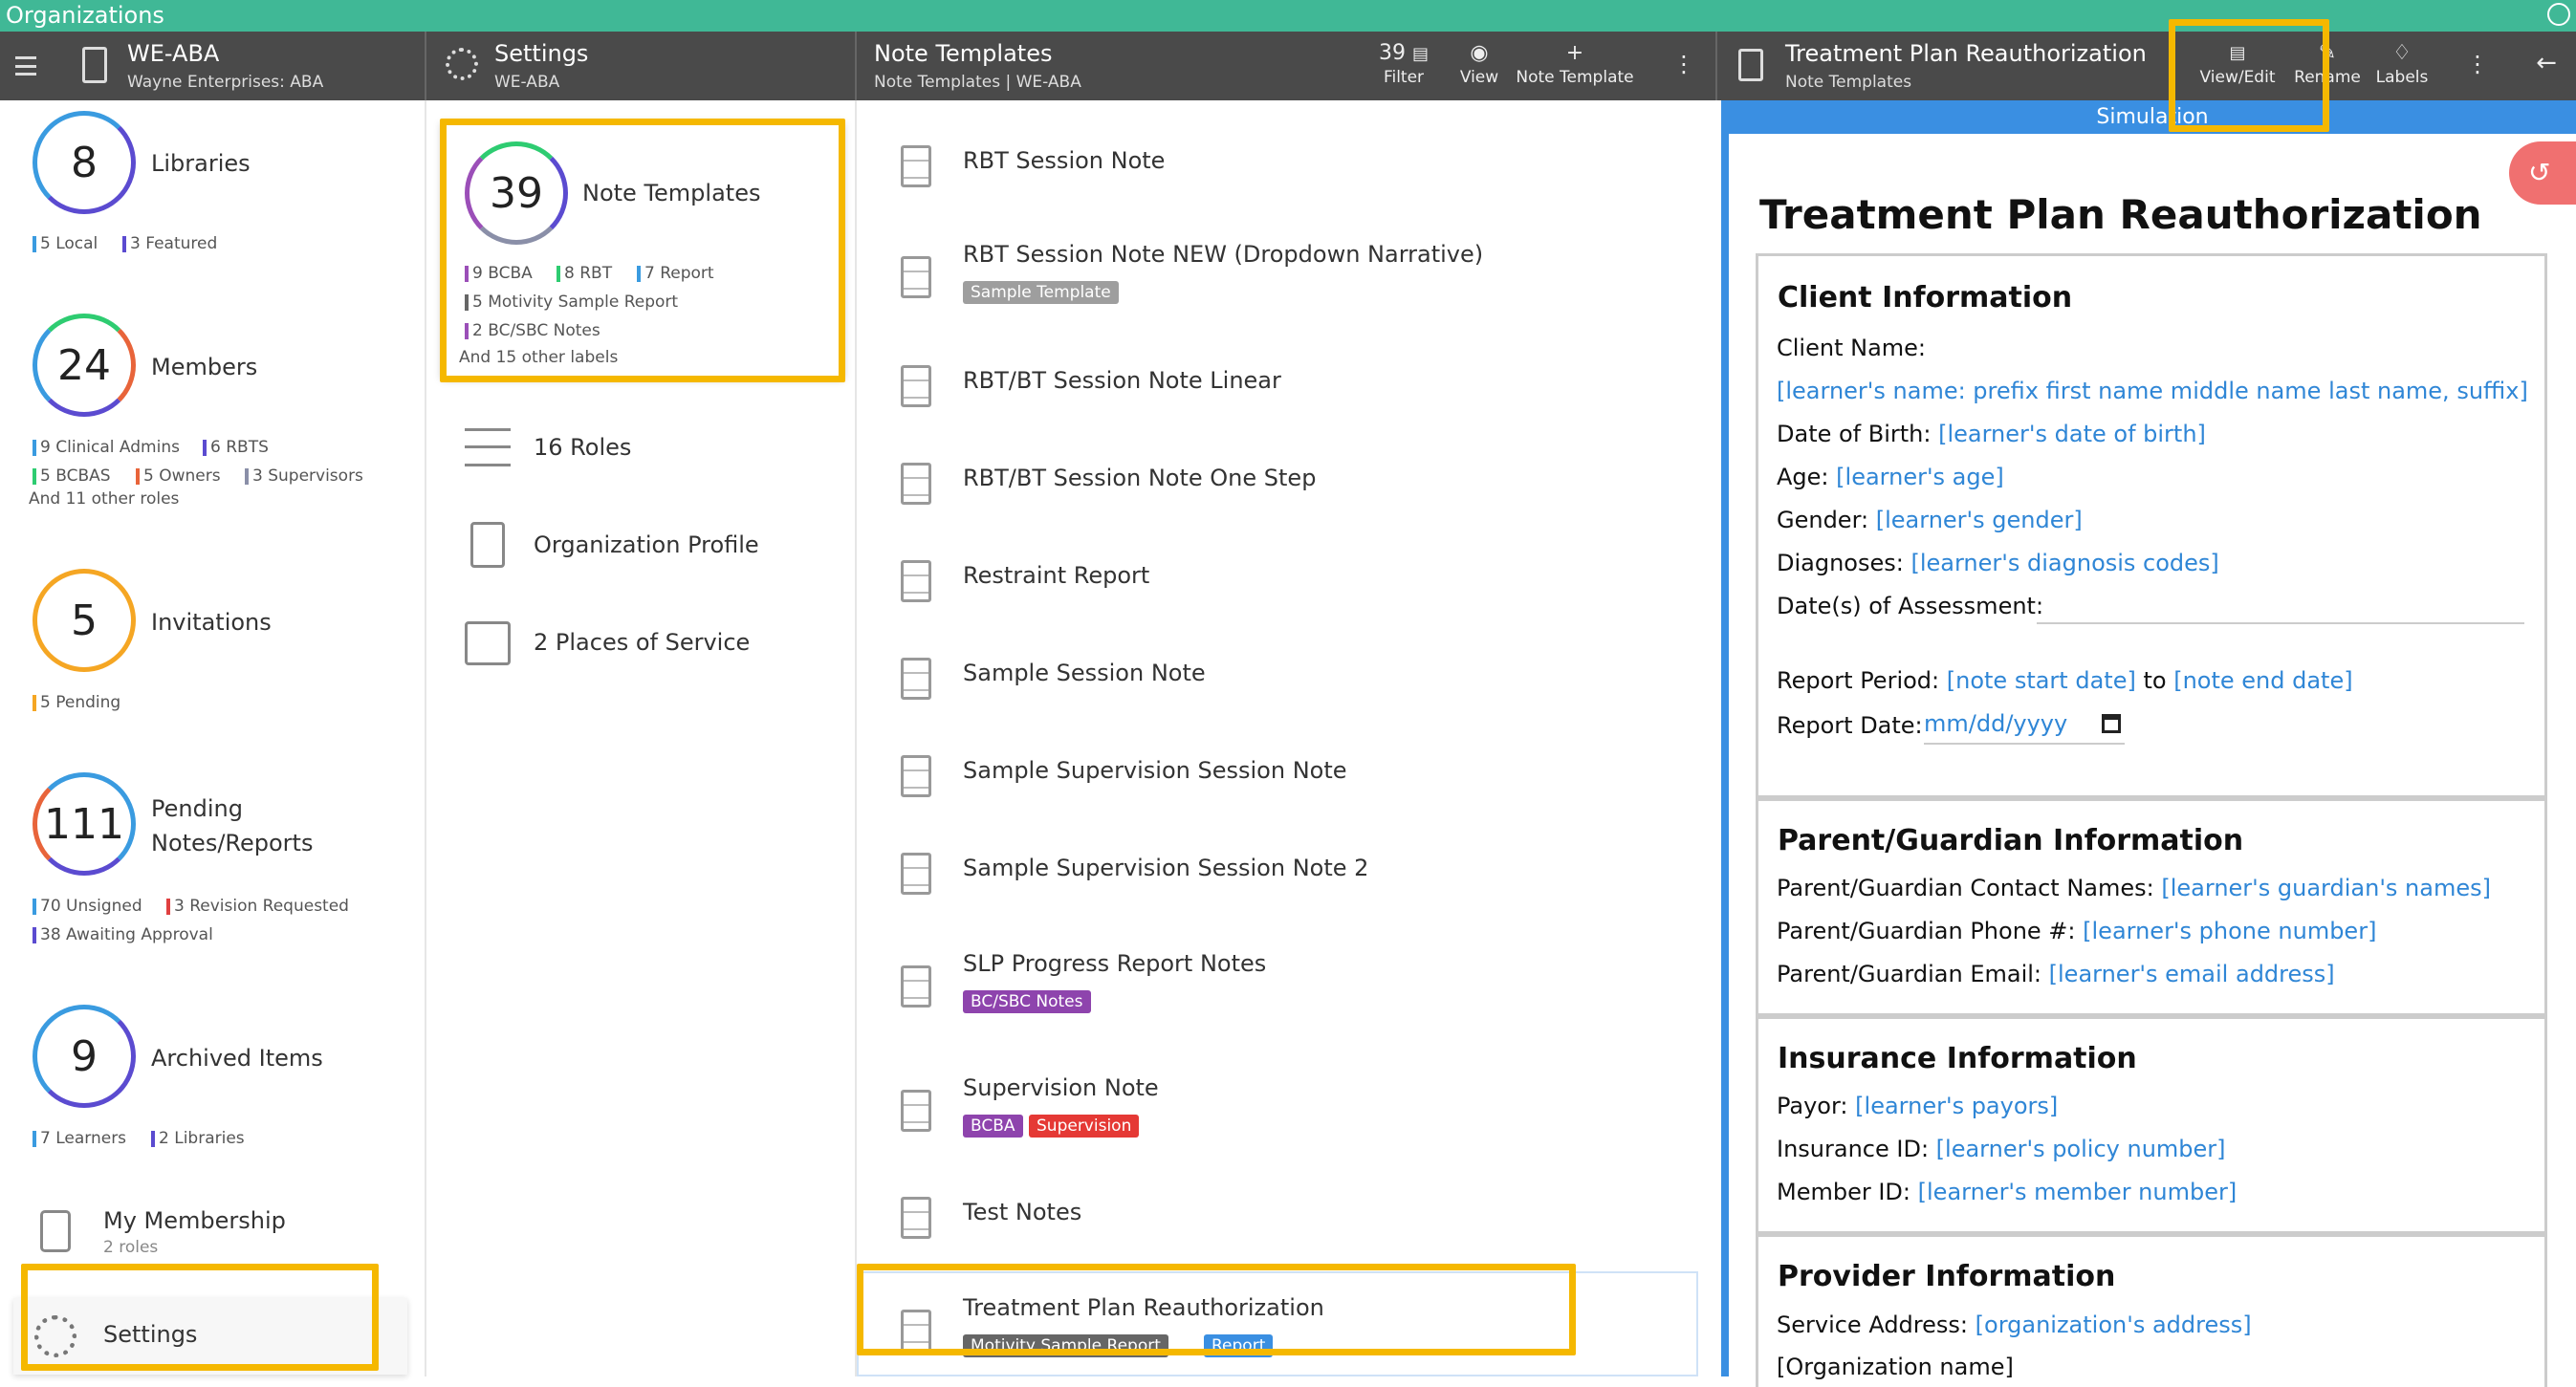 This screenshot has width=2576, height=1387. I want to click on provider-heading: Provider Information, so click(1947, 1277).